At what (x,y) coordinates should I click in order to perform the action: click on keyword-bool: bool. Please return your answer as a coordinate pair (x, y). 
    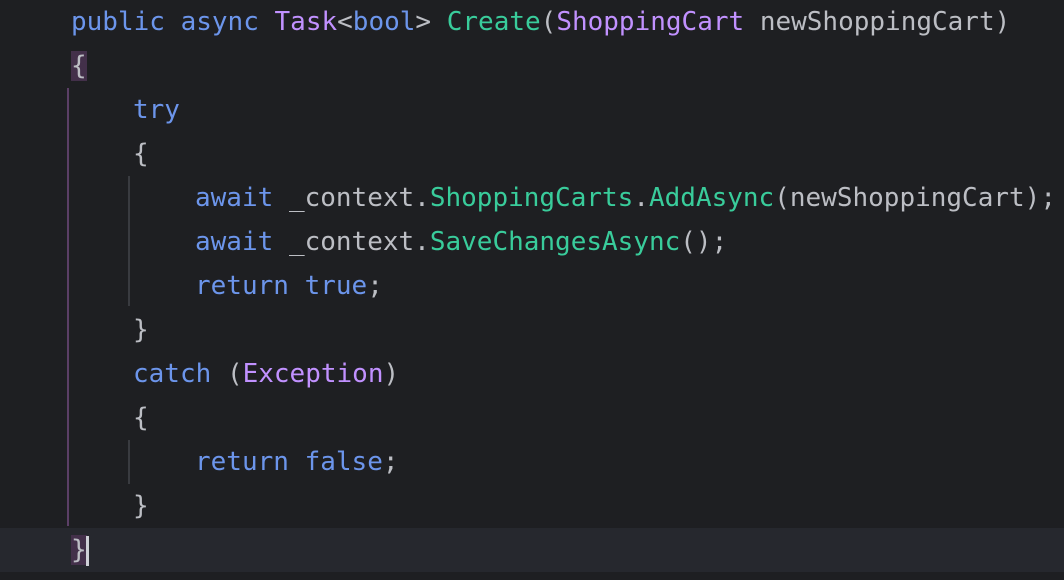
    Looking at the image, I should click on (384, 22).